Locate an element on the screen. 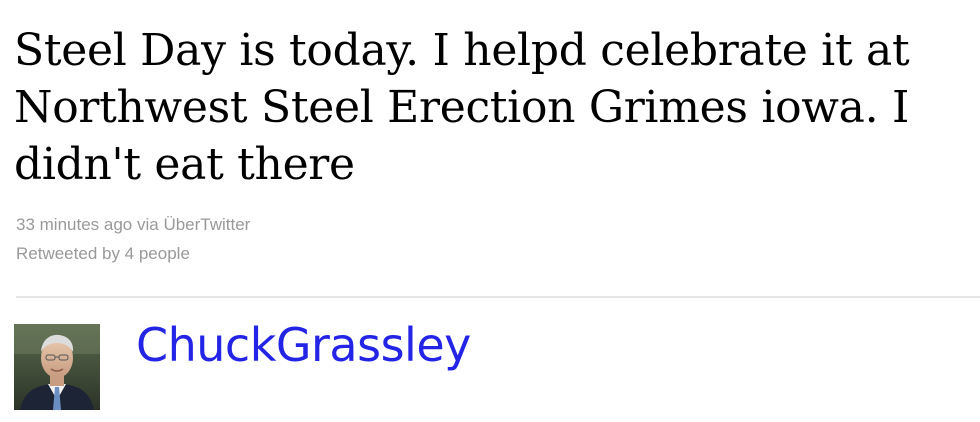 This screenshot has height=422, width=980. divider is located at coordinates (498, 297).